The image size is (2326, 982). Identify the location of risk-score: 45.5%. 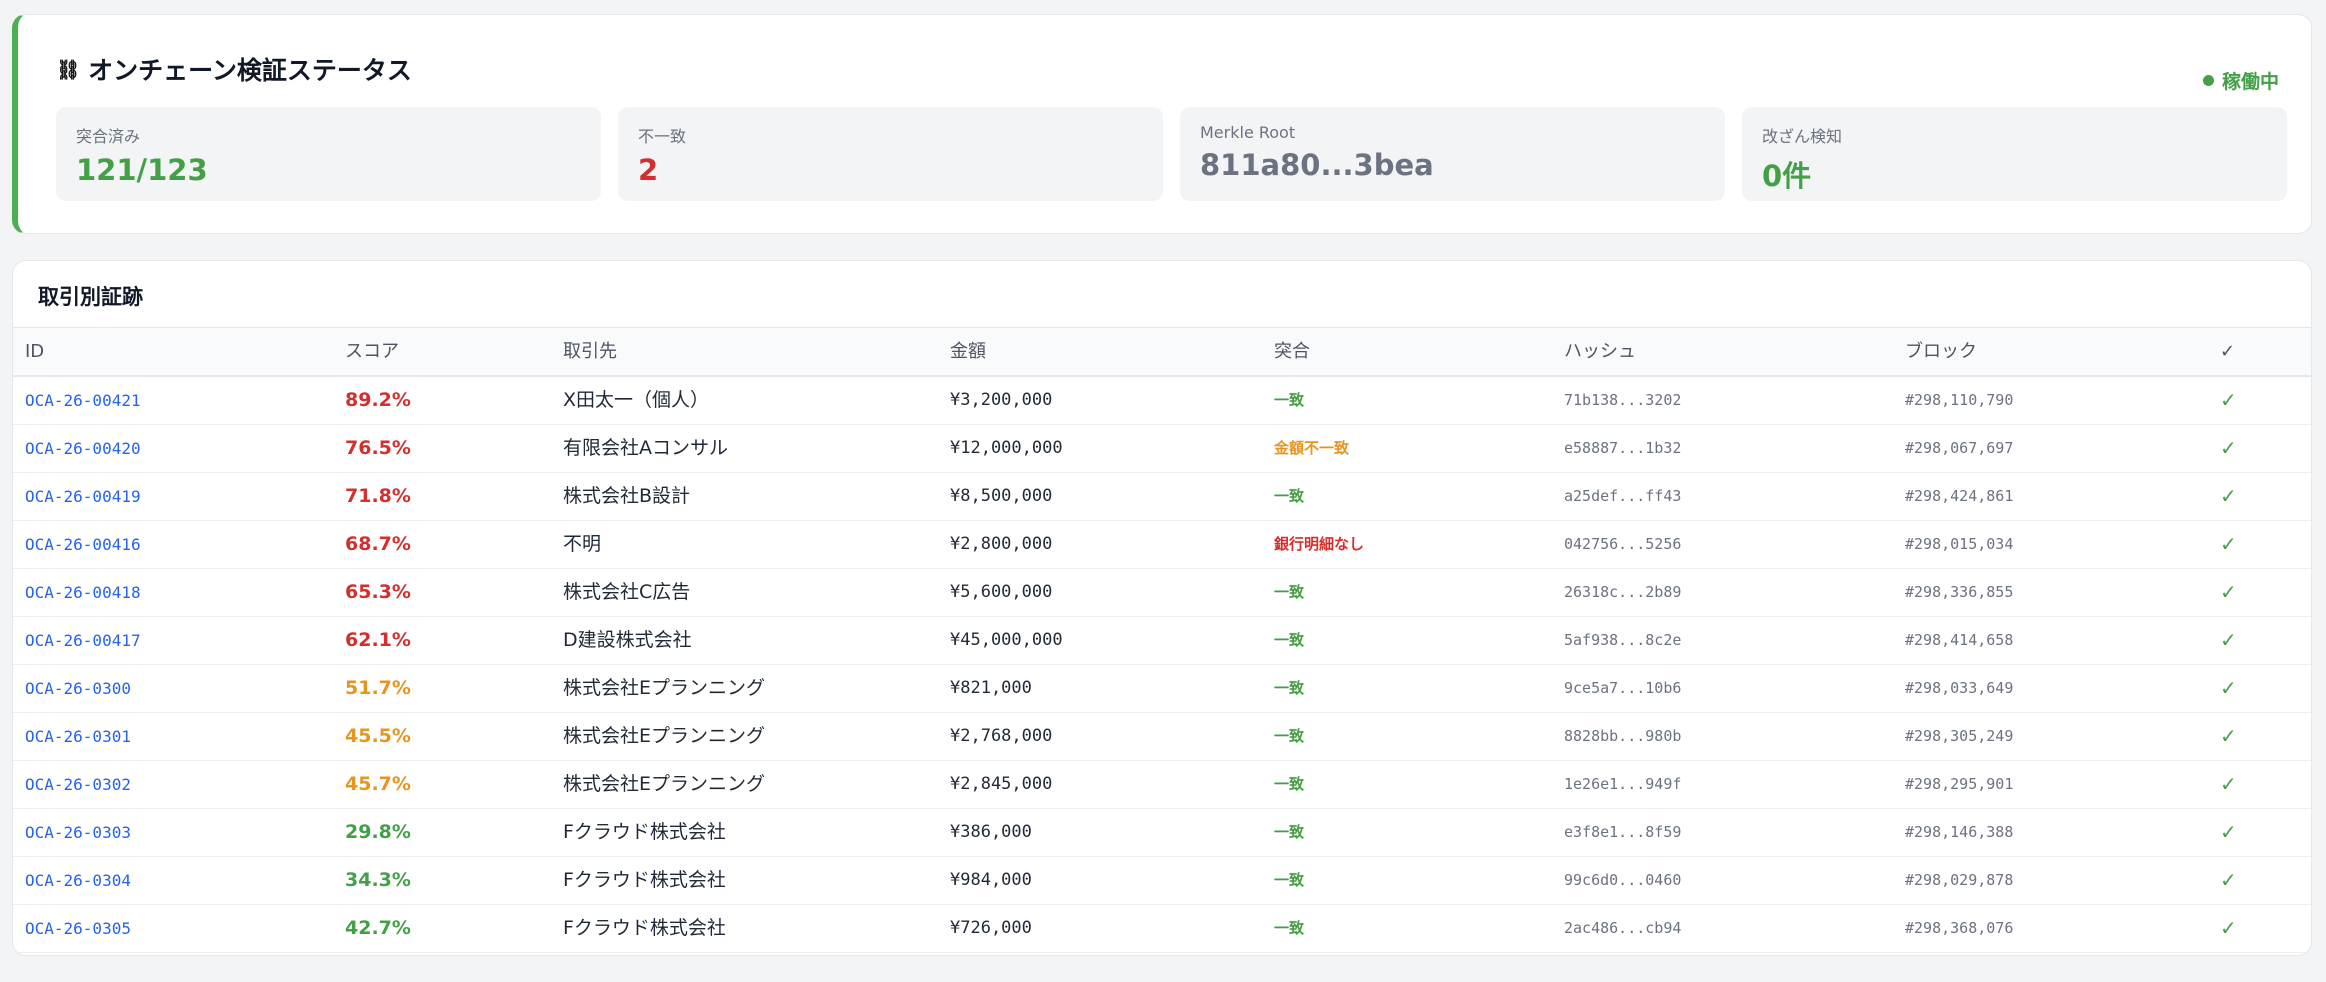
(378, 736).